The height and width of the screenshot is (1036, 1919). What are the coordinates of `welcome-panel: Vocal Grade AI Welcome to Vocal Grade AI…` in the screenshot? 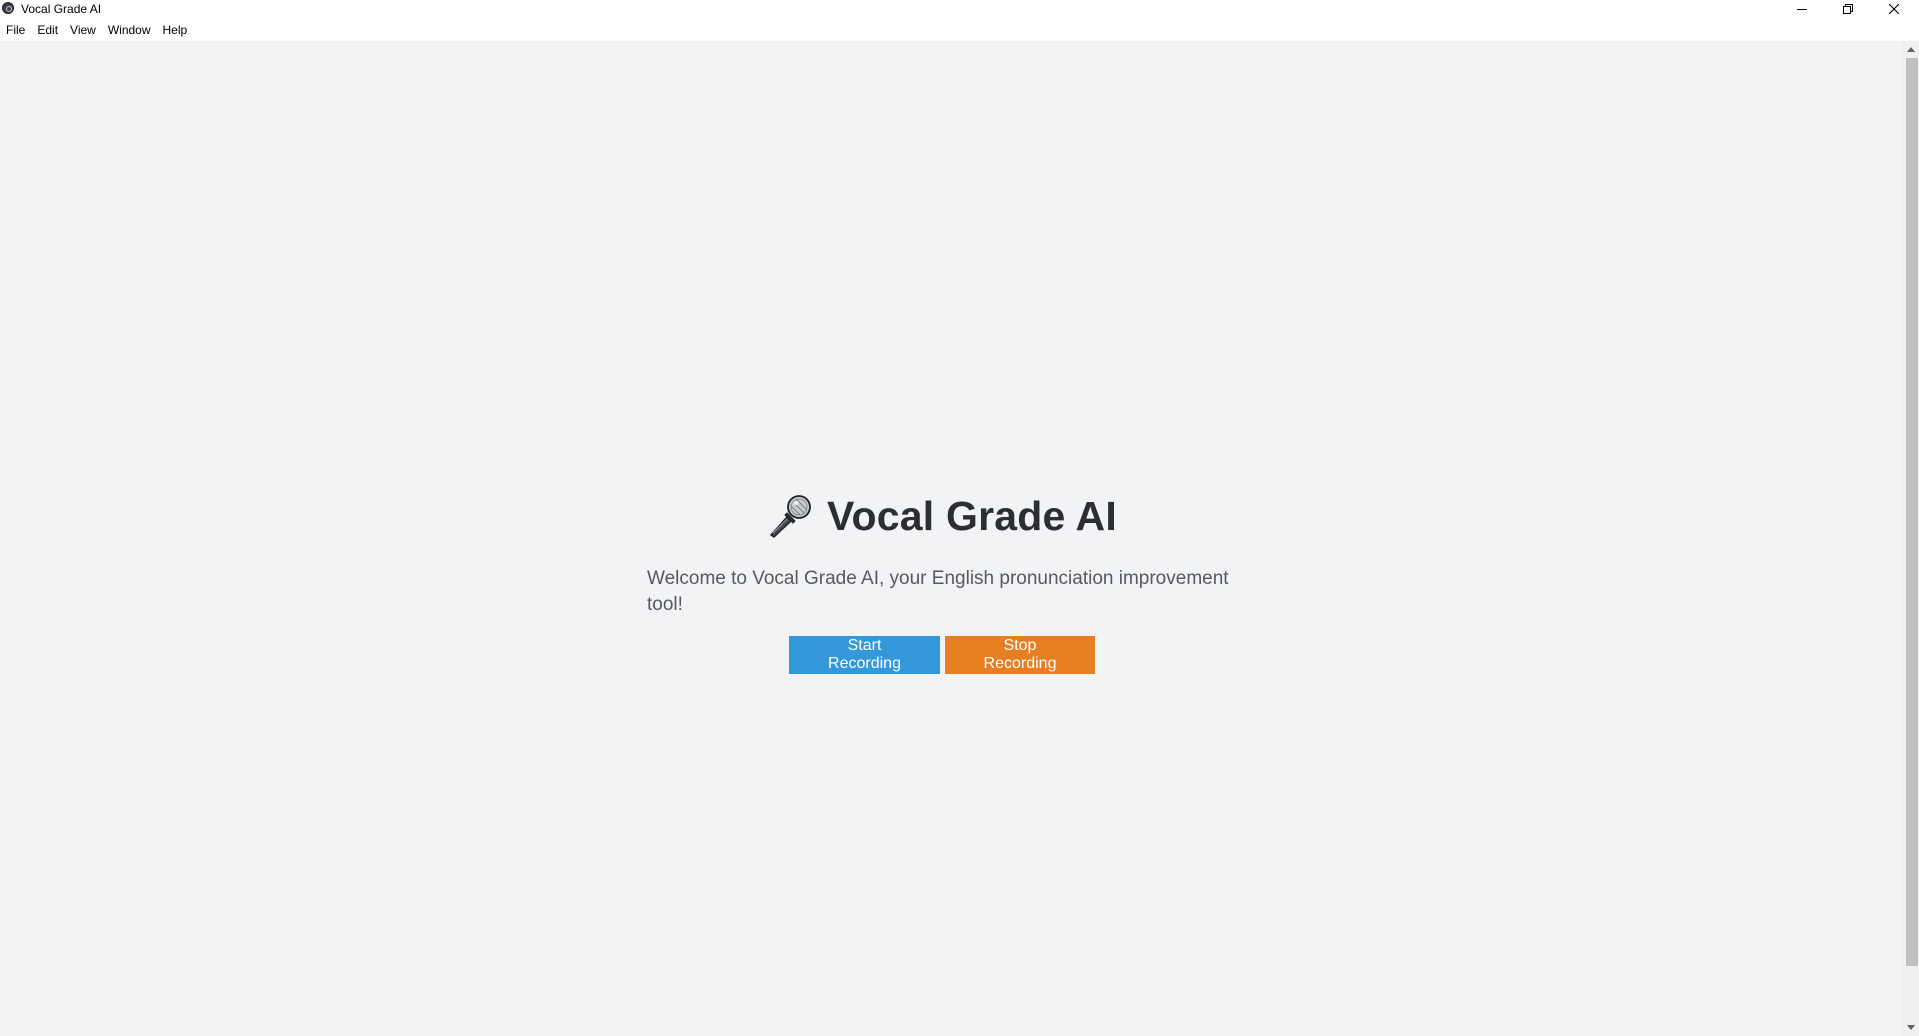 It's located at (942, 581).